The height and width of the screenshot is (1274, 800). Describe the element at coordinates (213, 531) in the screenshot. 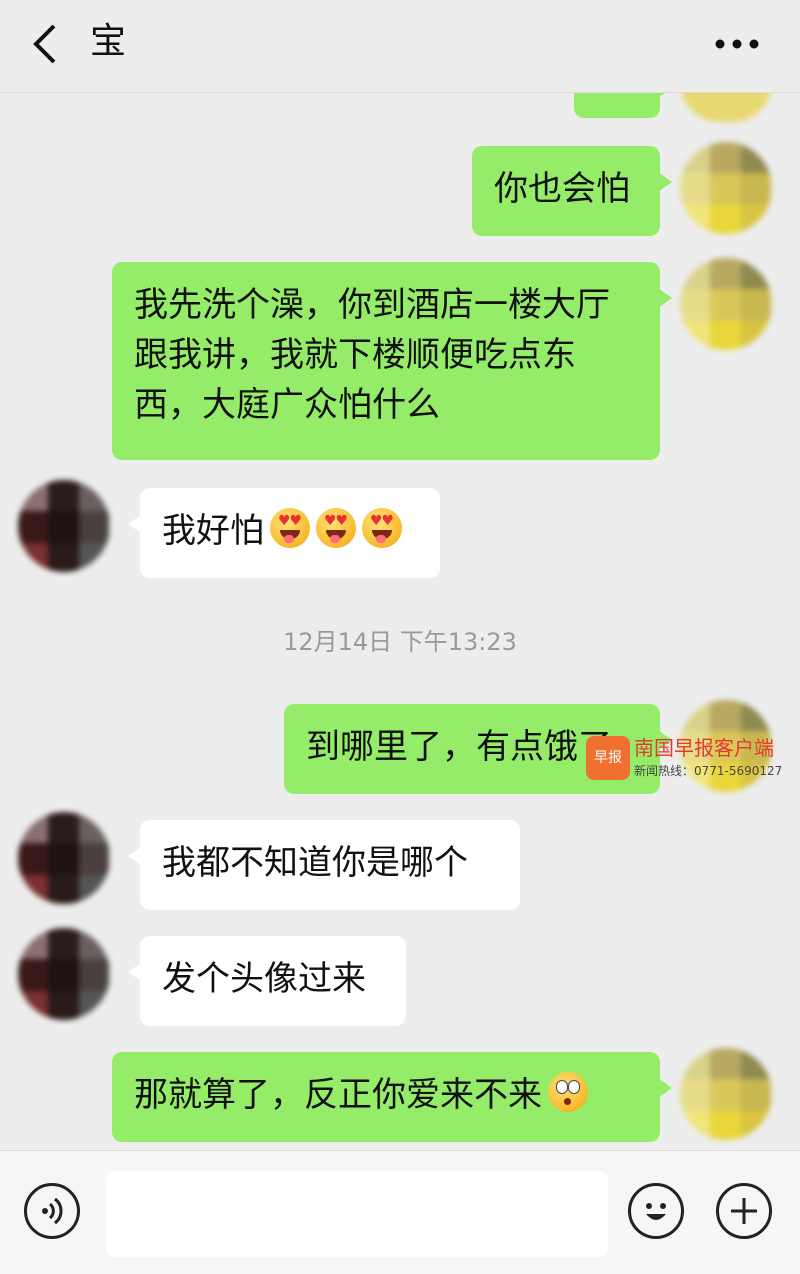

I see `message-text: 我好怕` at that location.